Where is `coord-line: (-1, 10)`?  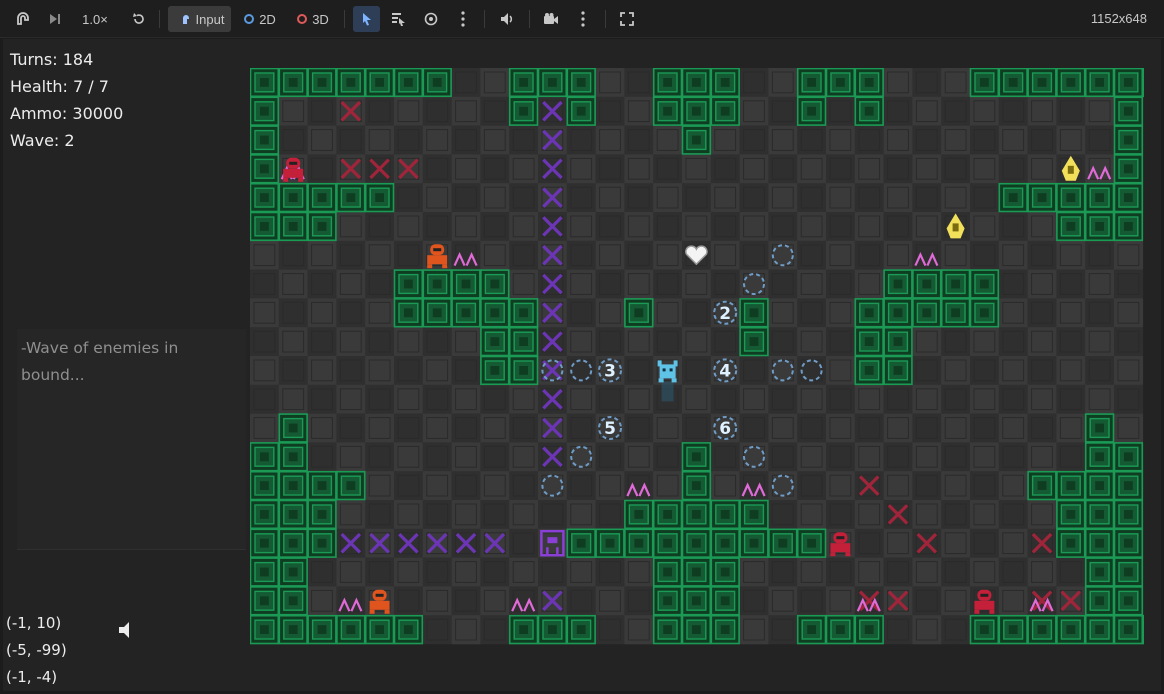 coord-line: (-1, 10) is located at coordinates (34, 623).